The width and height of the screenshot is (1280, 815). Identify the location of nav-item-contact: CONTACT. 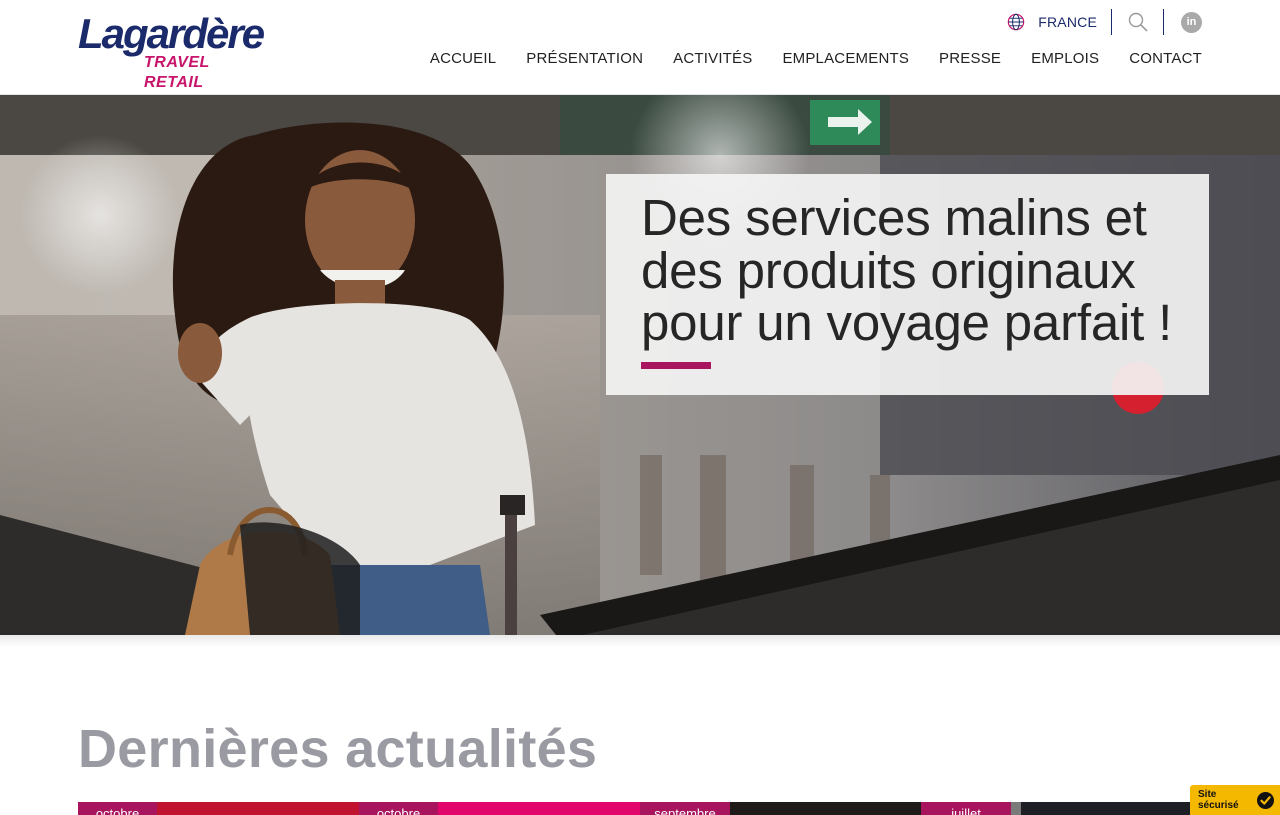
(1165, 58).